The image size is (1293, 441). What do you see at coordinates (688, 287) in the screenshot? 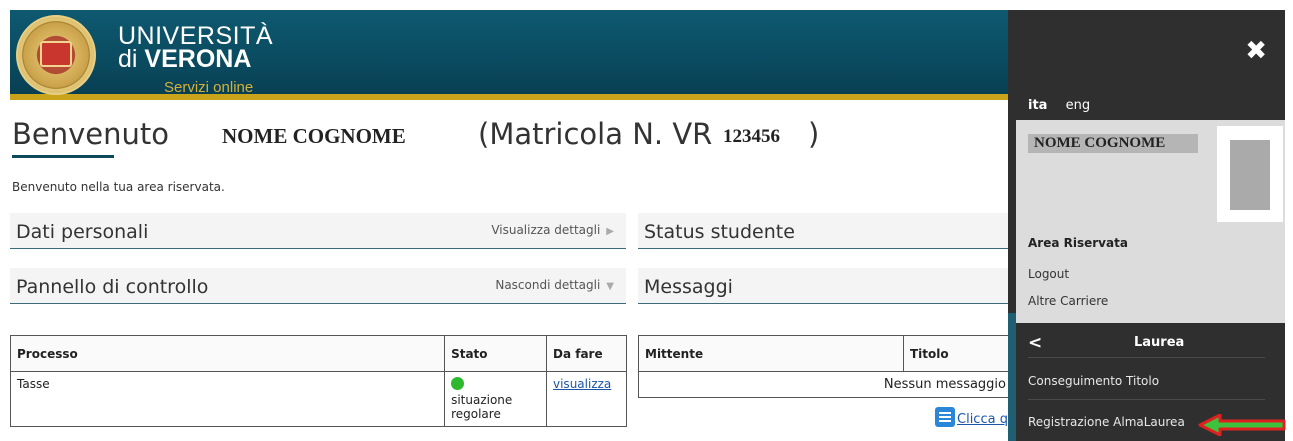
I see `section-messages-title: Messaggi` at bounding box center [688, 287].